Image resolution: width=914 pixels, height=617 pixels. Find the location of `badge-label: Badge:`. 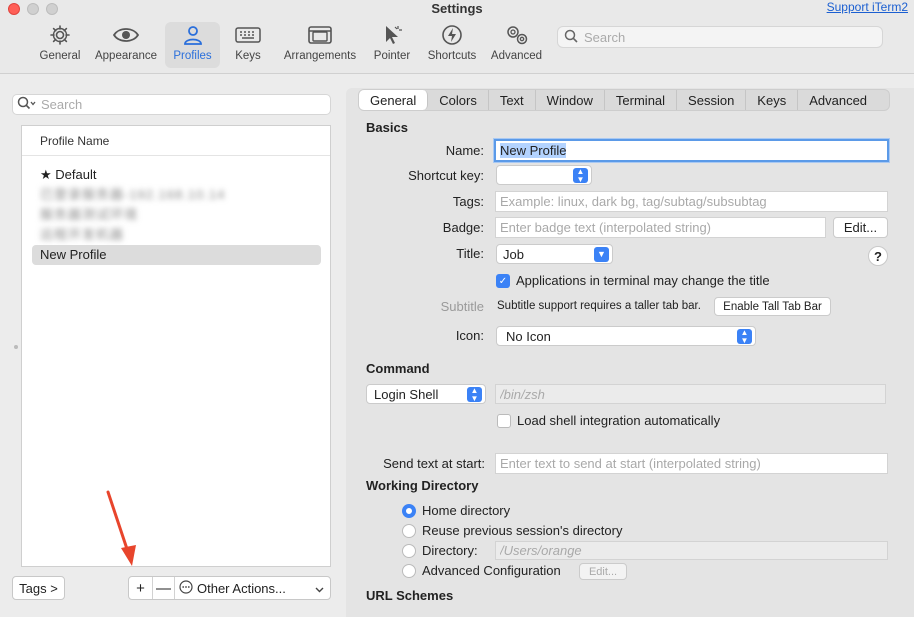

badge-label: Badge: is located at coordinates (463, 227).